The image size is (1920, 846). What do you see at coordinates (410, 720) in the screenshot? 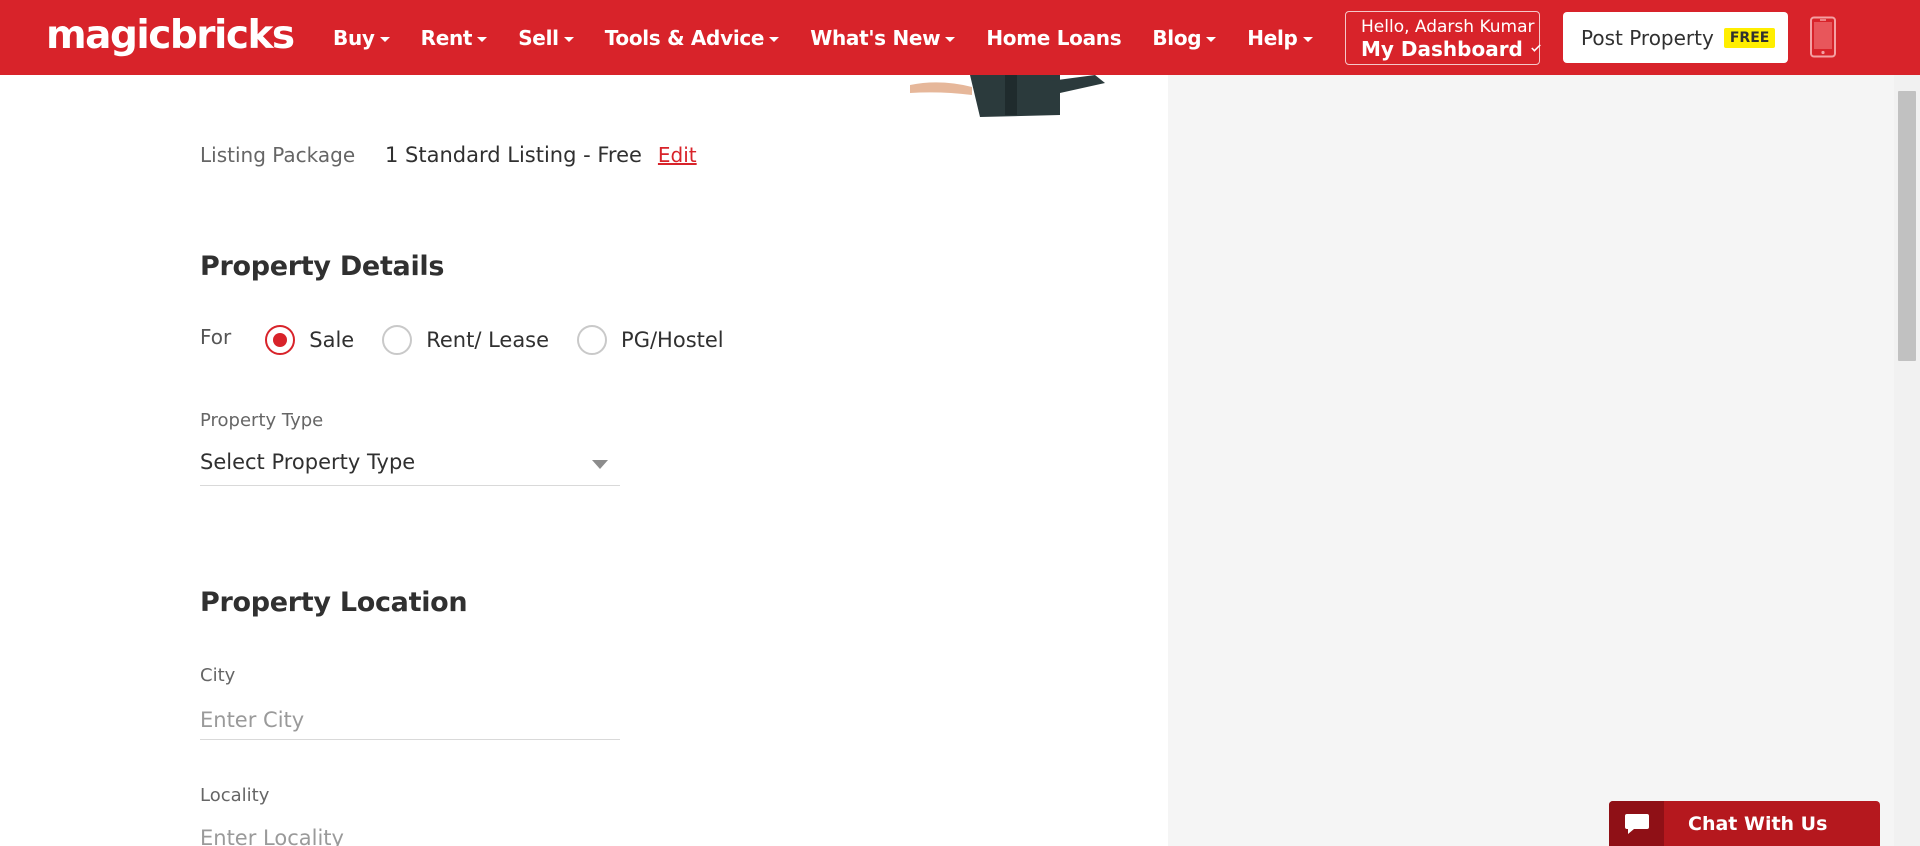
I see `city-input` at bounding box center [410, 720].